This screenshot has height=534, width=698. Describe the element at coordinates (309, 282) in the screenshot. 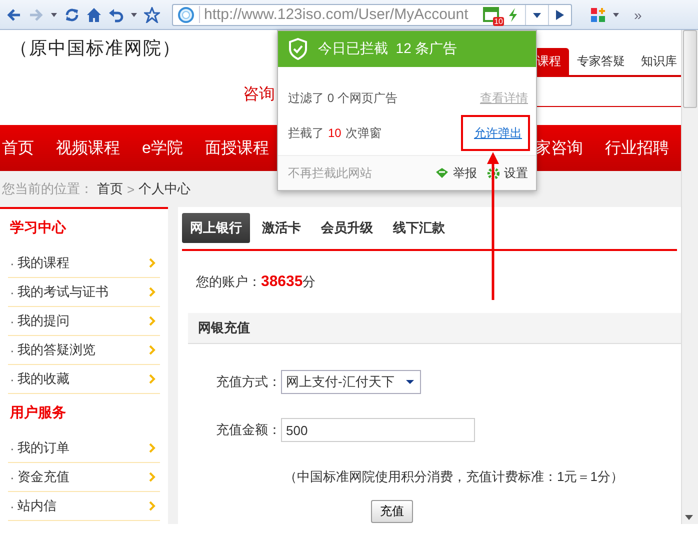

I see `balance-unit: 分` at that location.